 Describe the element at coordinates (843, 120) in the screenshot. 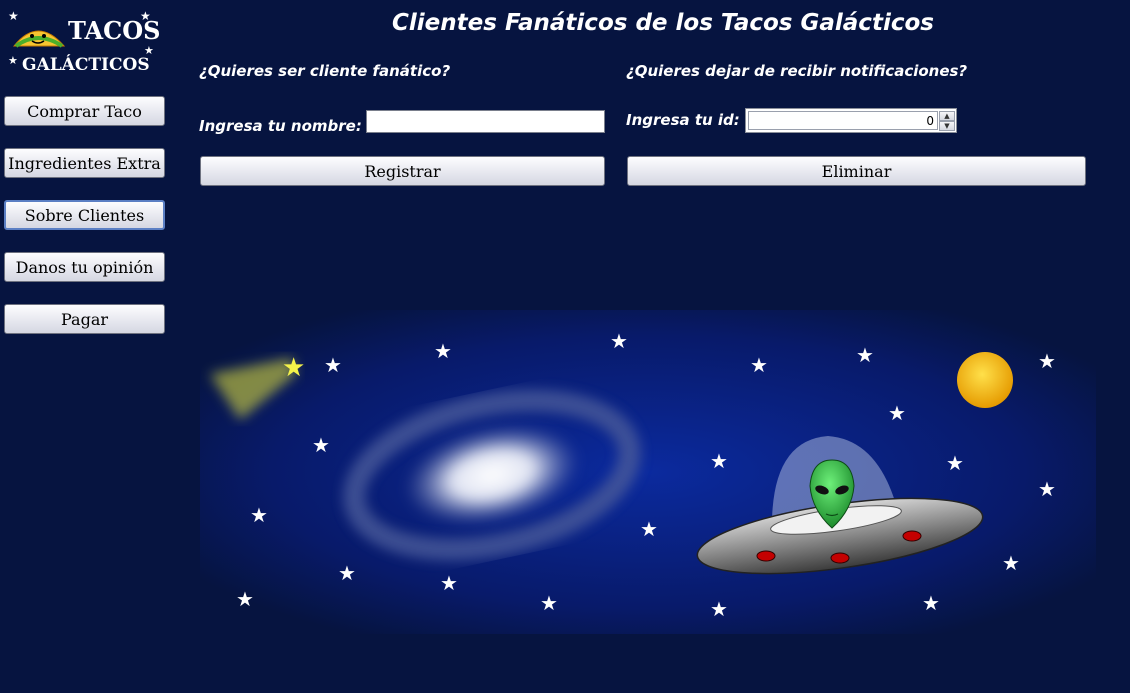

I see `id-input` at that location.